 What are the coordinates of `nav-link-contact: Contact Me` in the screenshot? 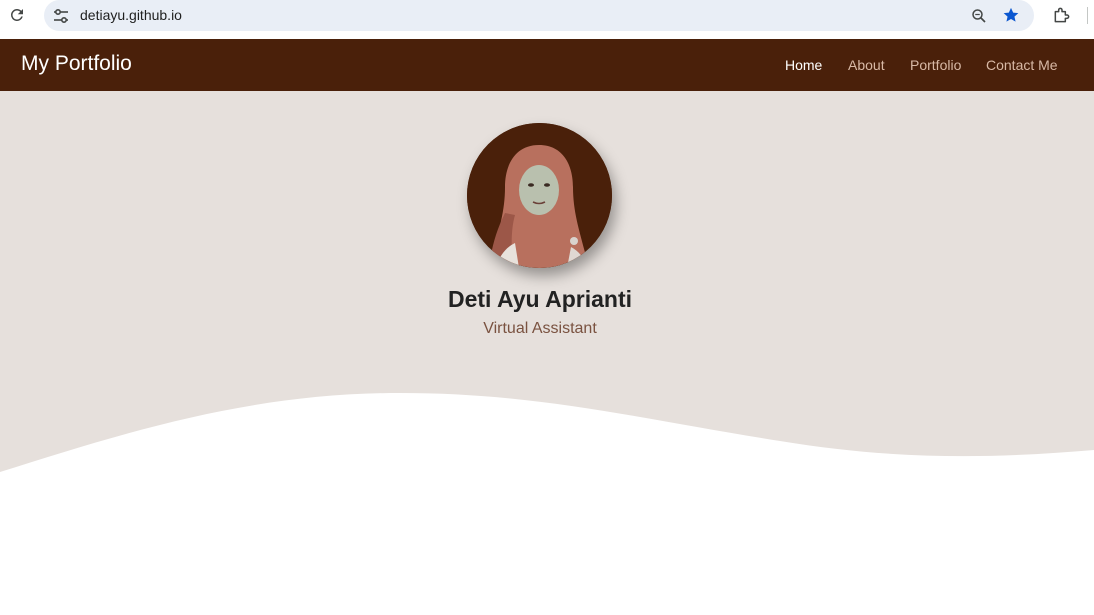 It's located at (1022, 65).